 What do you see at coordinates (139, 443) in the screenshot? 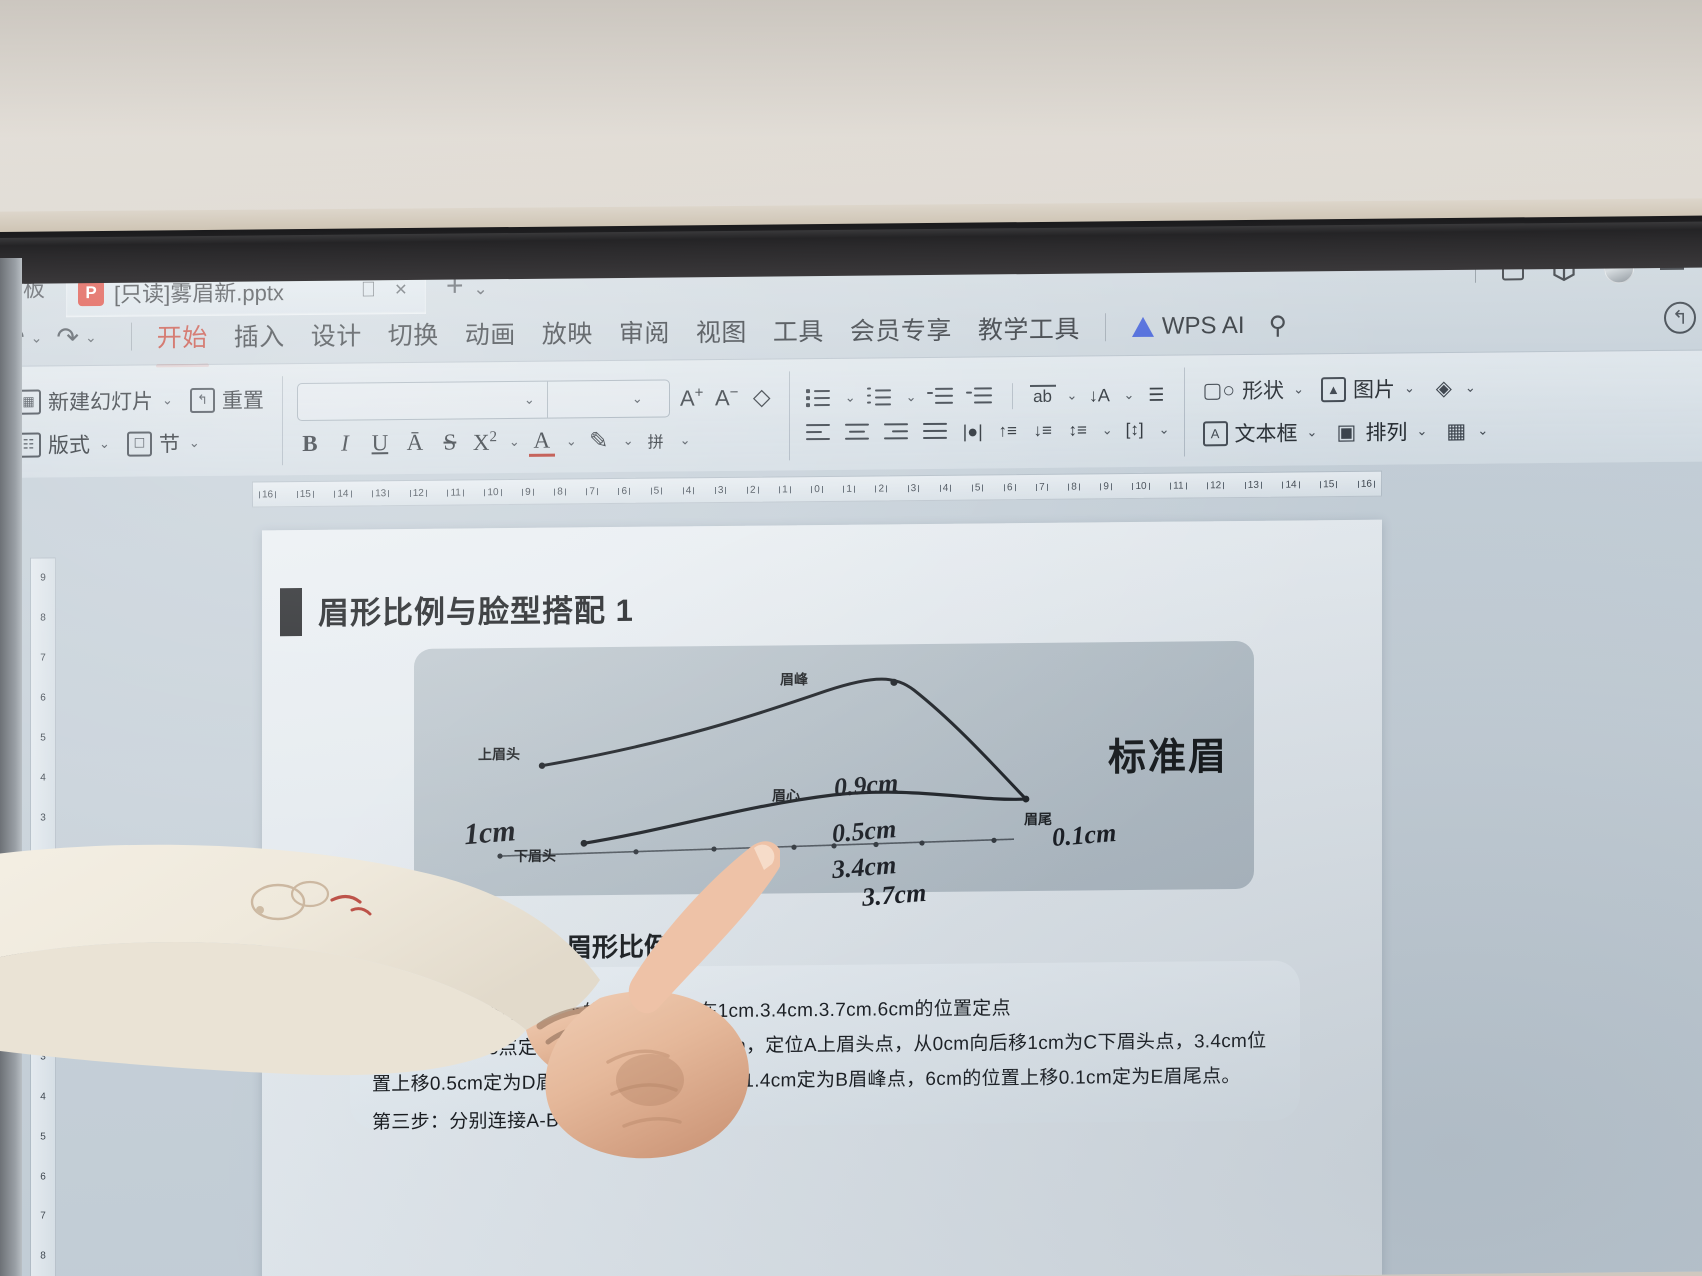
I see `section-icon: ☐` at bounding box center [139, 443].